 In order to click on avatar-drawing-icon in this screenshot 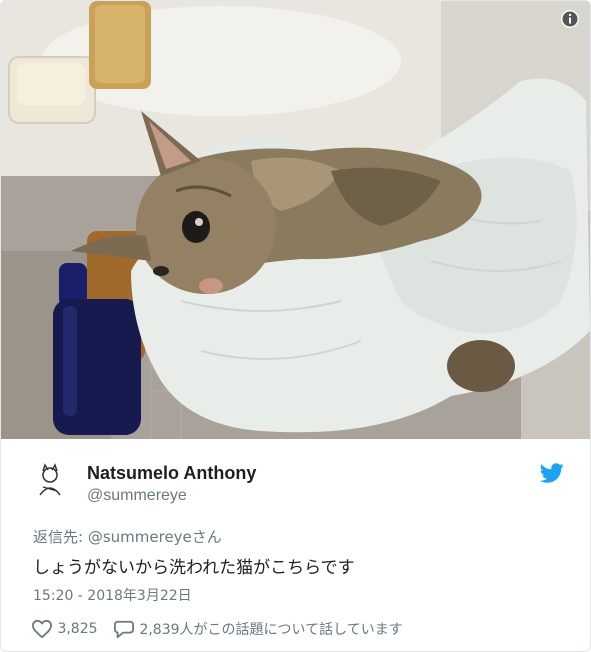, I will do `click(50, 480)`.